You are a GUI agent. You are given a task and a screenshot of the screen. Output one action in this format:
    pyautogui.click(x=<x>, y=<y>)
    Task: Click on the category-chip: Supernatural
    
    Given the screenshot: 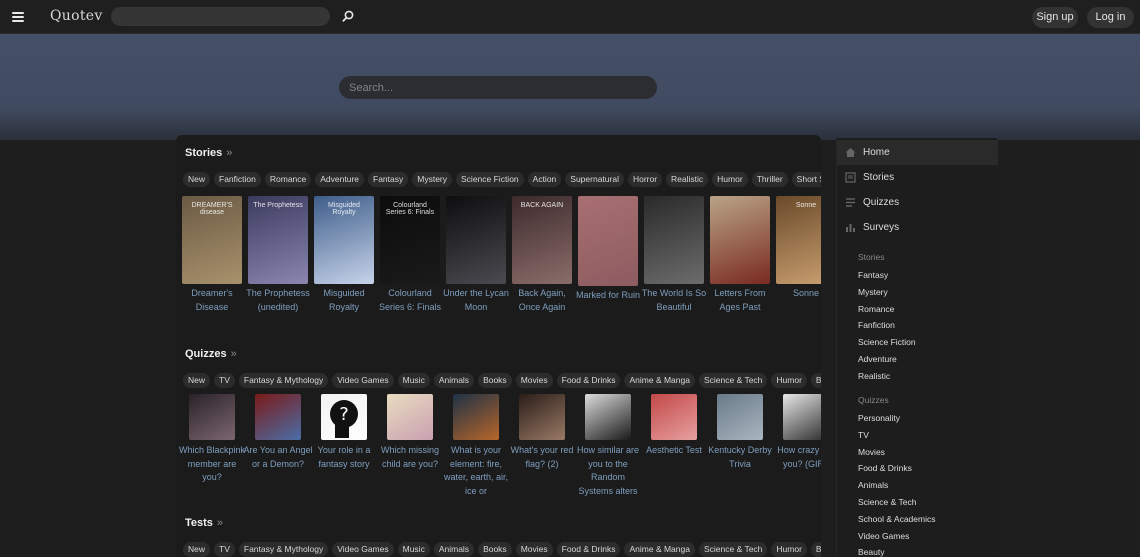 What is the action you would take?
    pyautogui.click(x=594, y=179)
    